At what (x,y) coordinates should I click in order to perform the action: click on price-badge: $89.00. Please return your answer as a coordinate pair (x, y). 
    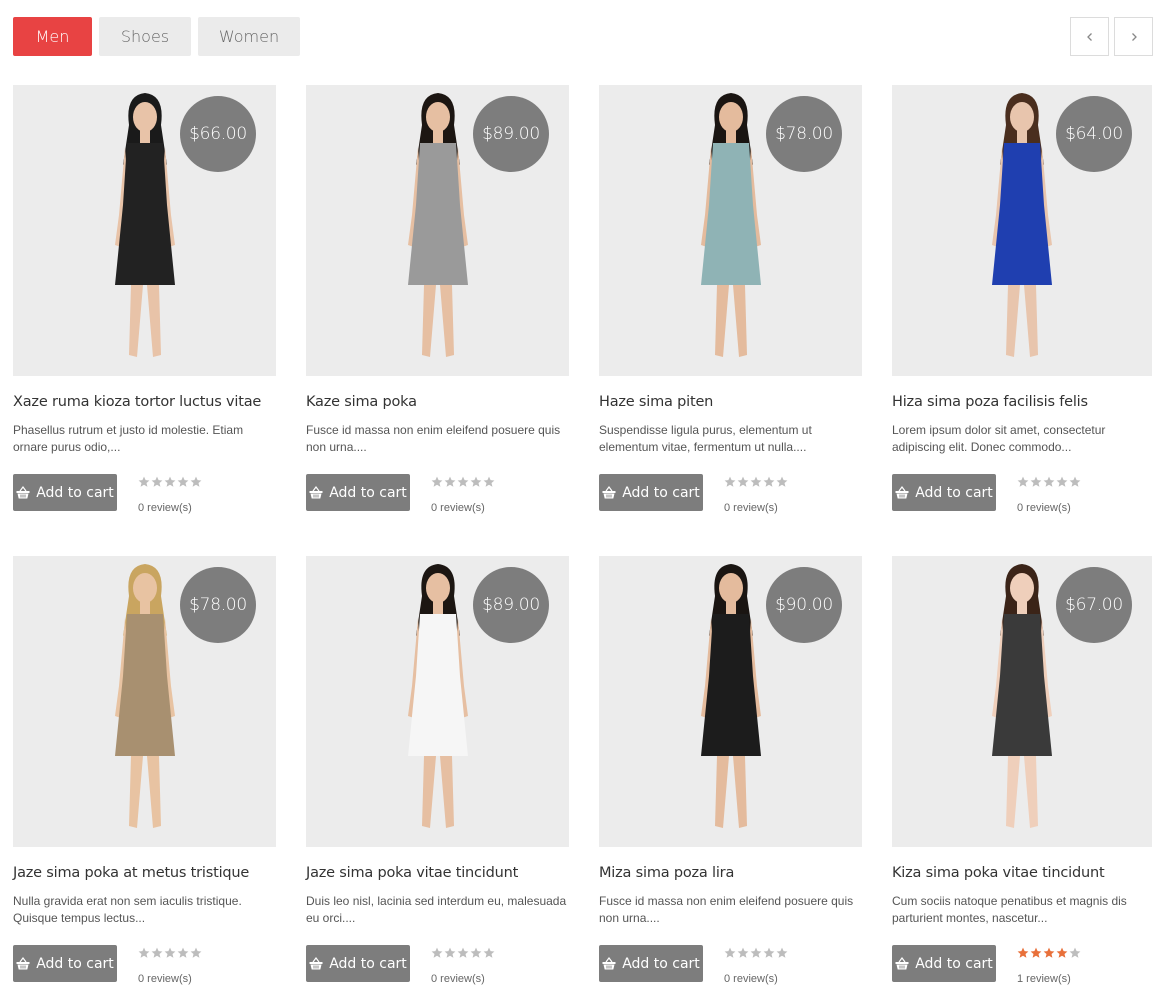
    Looking at the image, I should click on (511, 605).